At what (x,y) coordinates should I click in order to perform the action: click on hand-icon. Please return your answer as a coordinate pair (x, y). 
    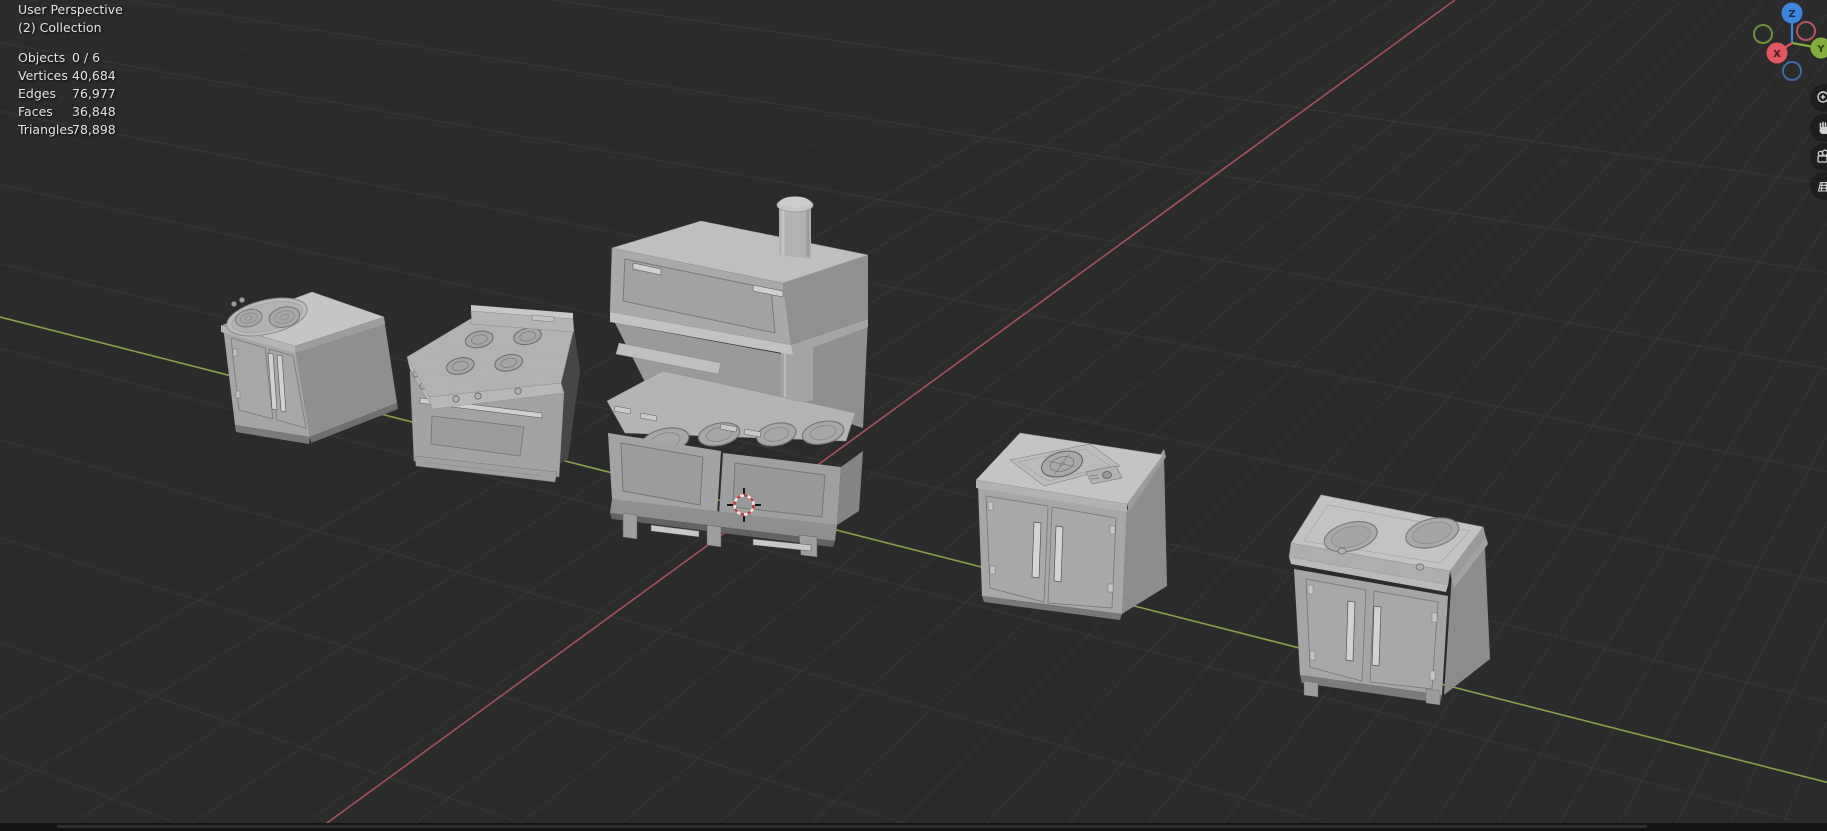
    Looking at the image, I should click on (1823, 127).